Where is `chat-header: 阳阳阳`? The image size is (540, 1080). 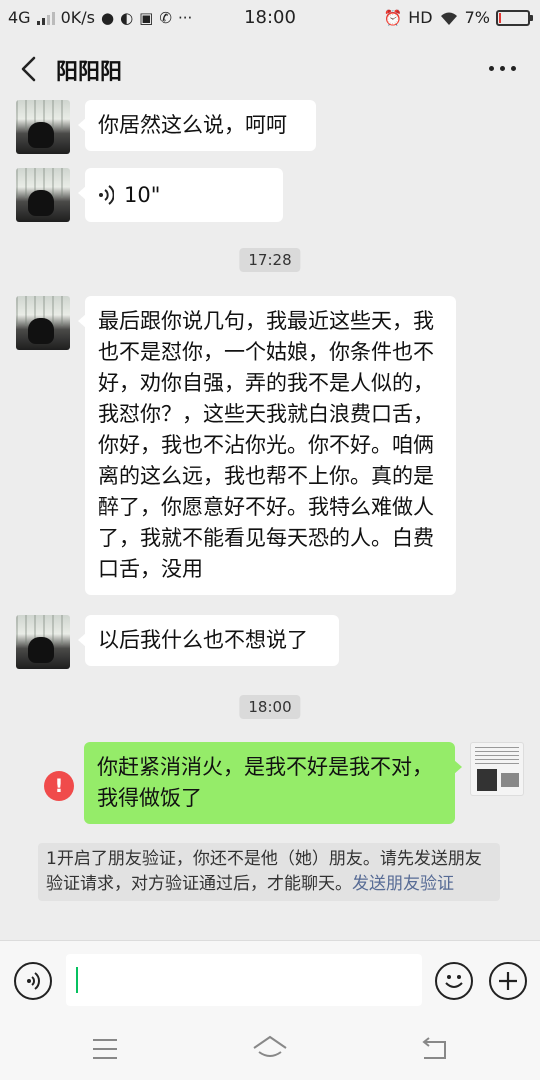
chat-header: 阳阳阳 is located at coordinates (270, 68).